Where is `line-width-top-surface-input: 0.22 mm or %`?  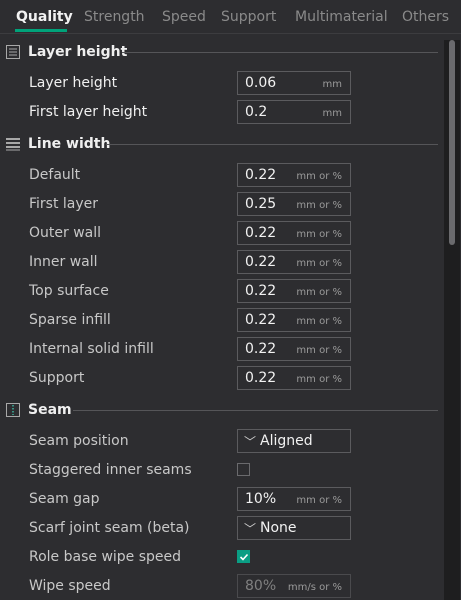 line-width-top-surface-input: 0.22 mm or % is located at coordinates (294, 291).